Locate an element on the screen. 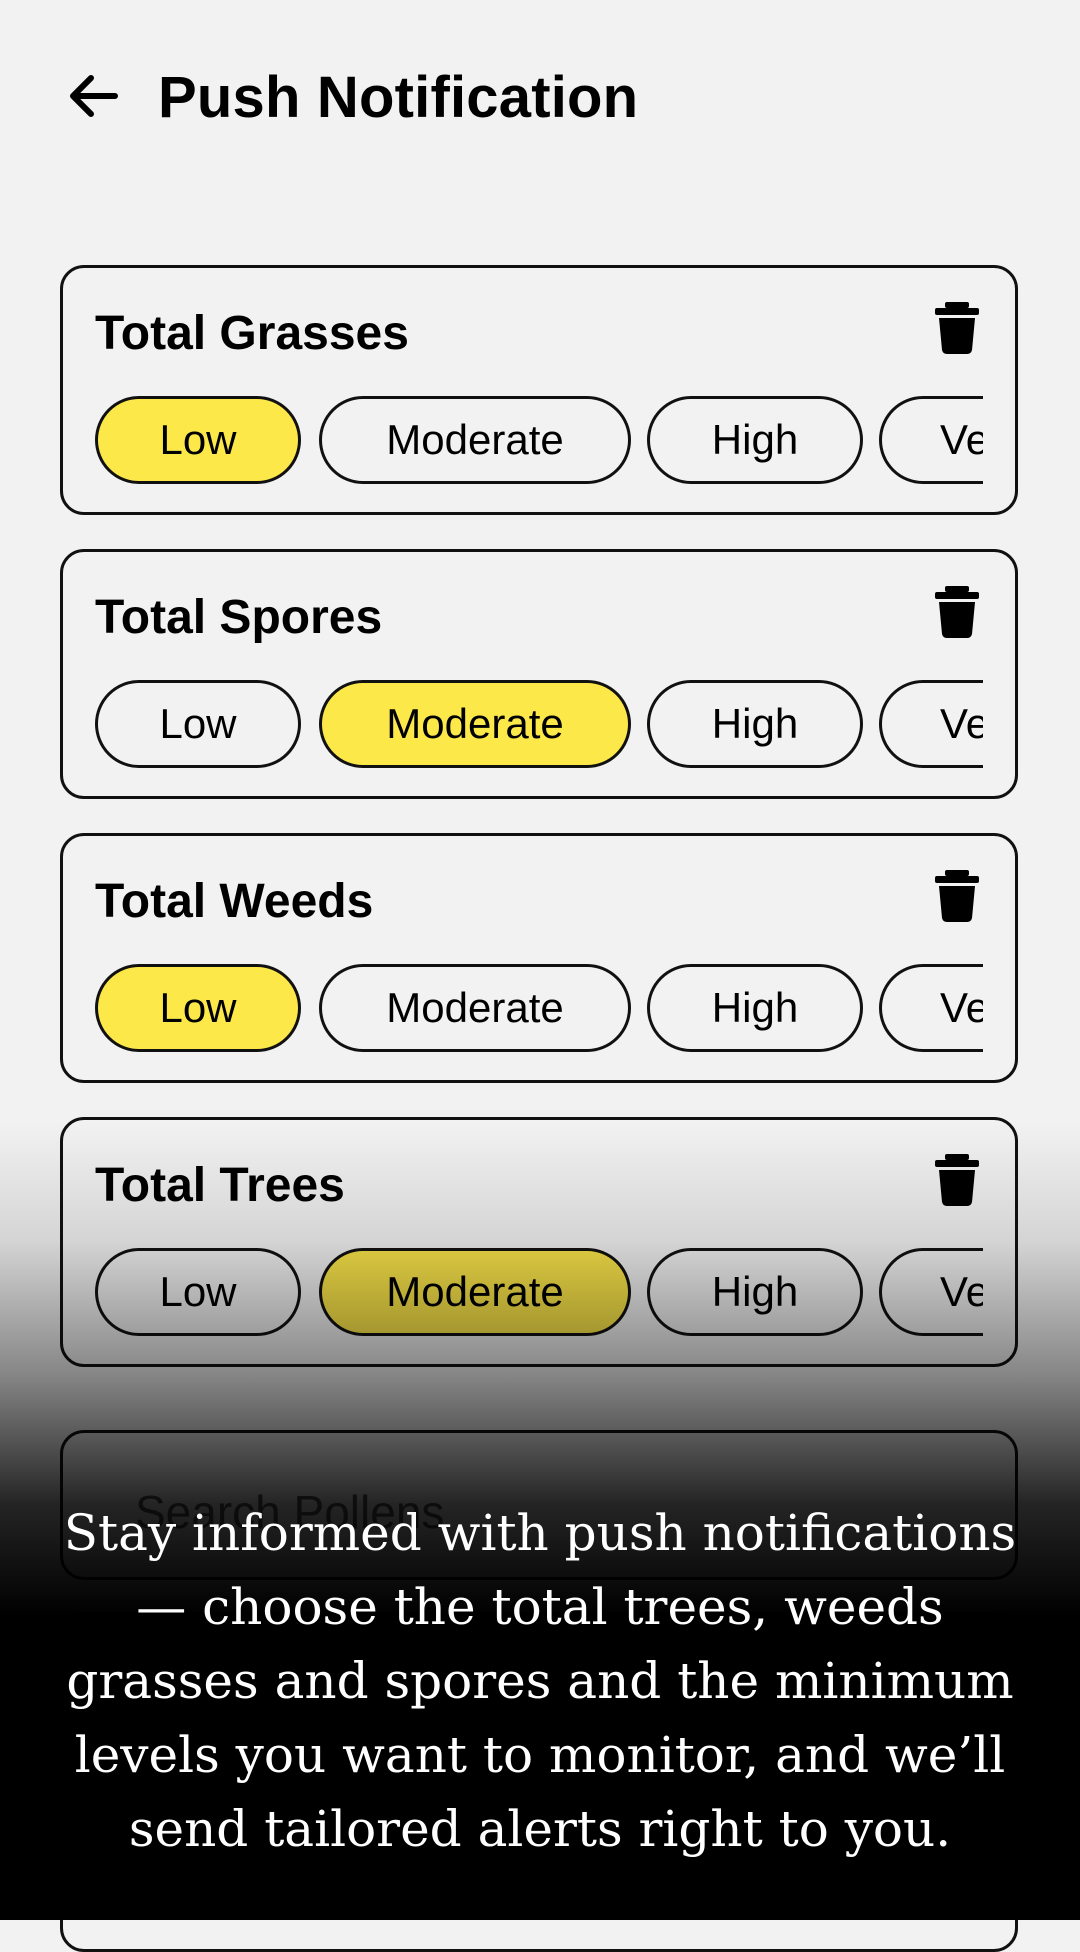 This screenshot has height=1952, width=1080. search-pollens-input: Search Pollens is located at coordinates (539, 1505).